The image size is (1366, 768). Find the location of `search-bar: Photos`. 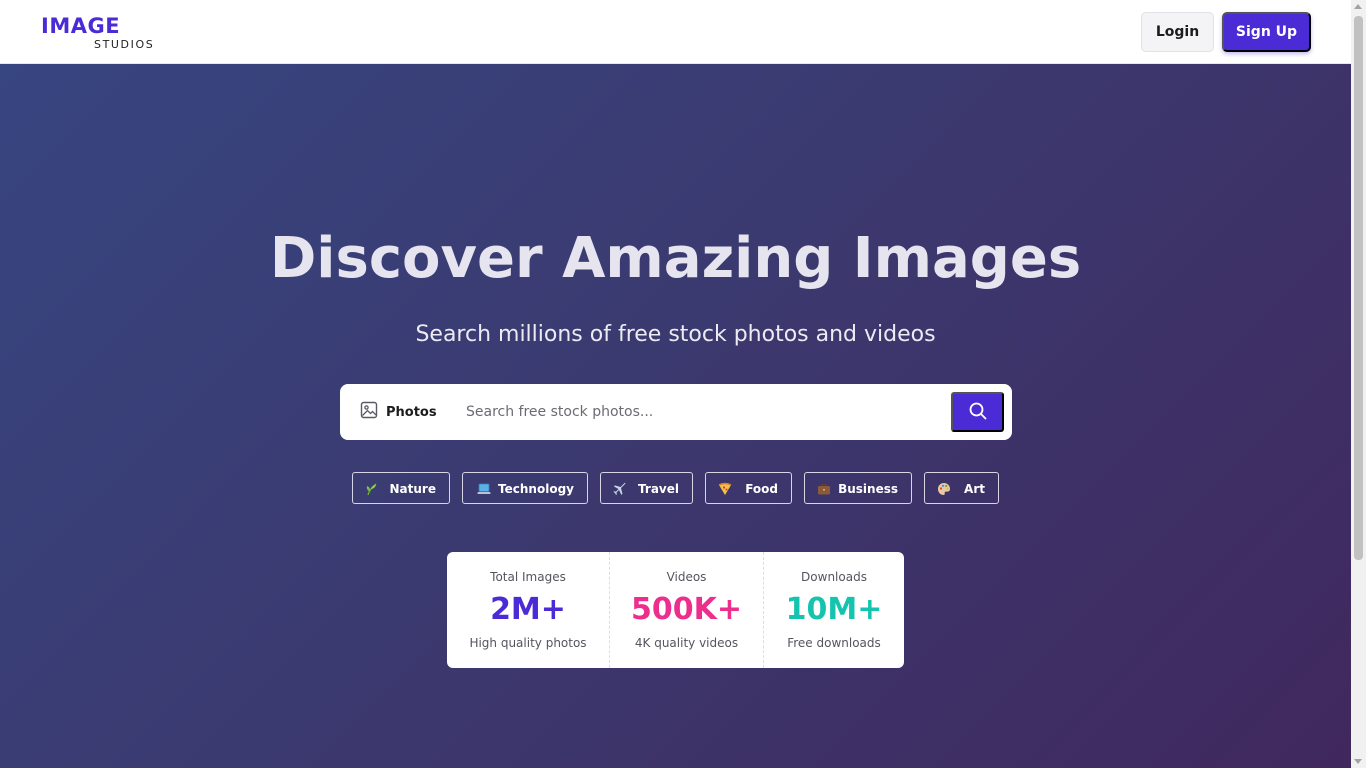

search-bar: Photos is located at coordinates (676, 412).